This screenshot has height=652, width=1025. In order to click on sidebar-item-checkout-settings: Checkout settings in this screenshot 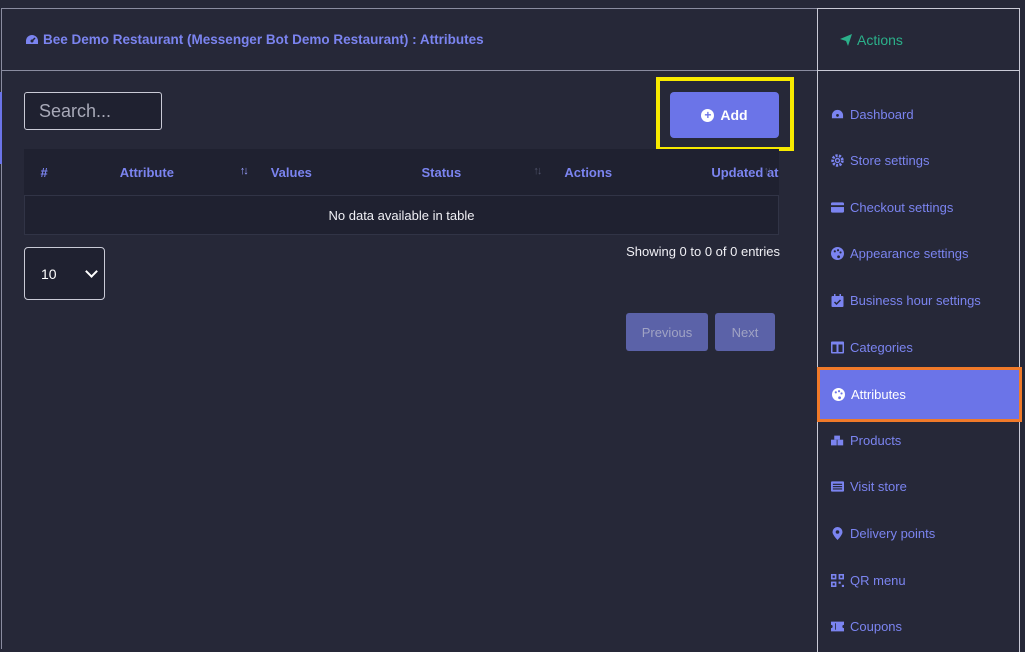, I will do `click(918, 207)`.